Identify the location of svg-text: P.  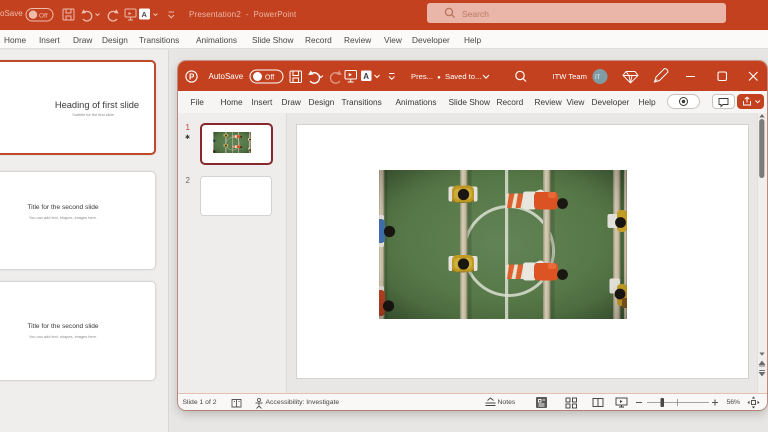
(192, 76).